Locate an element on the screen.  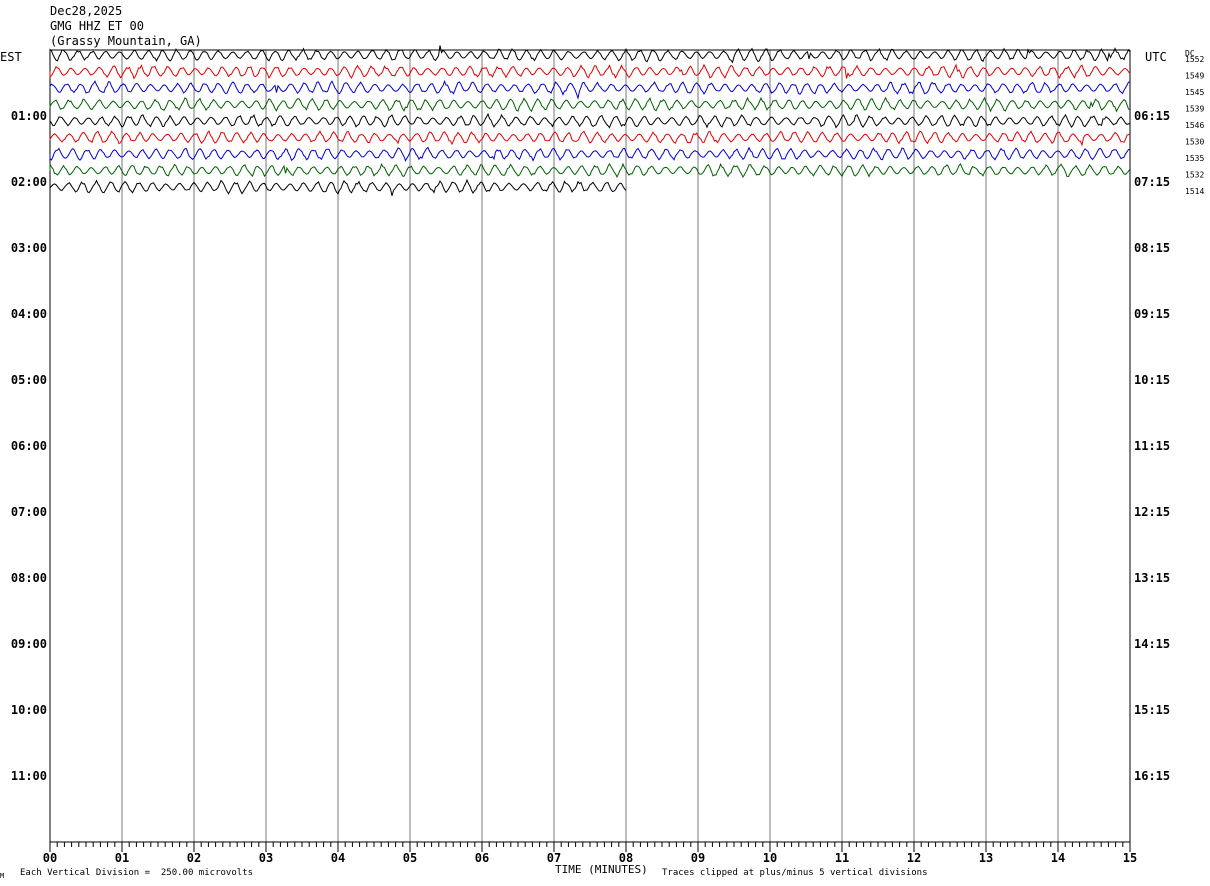
est-hour-label: 10:00 is located at coordinates (29, 710).